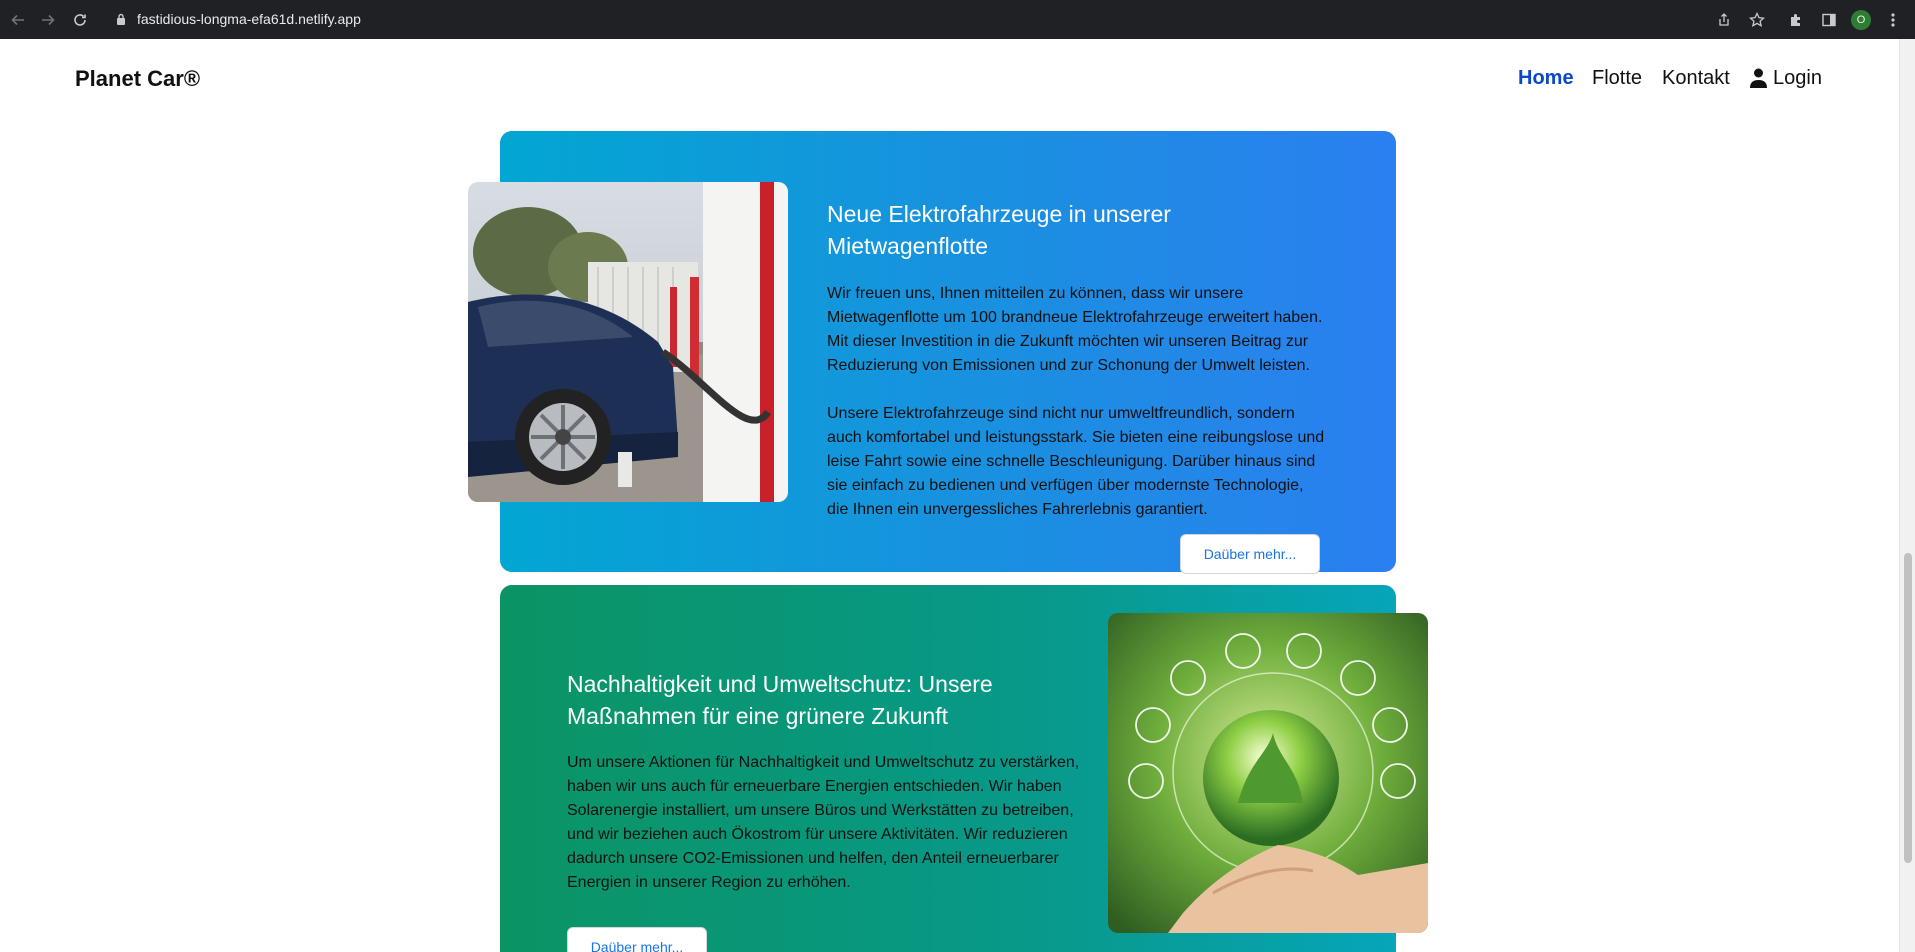 The height and width of the screenshot is (952, 1915). What do you see at coordinates (1696, 78) in the screenshot?
I see `nav-link-kontakt: Kontakt` at bounding box center [1696, 78].